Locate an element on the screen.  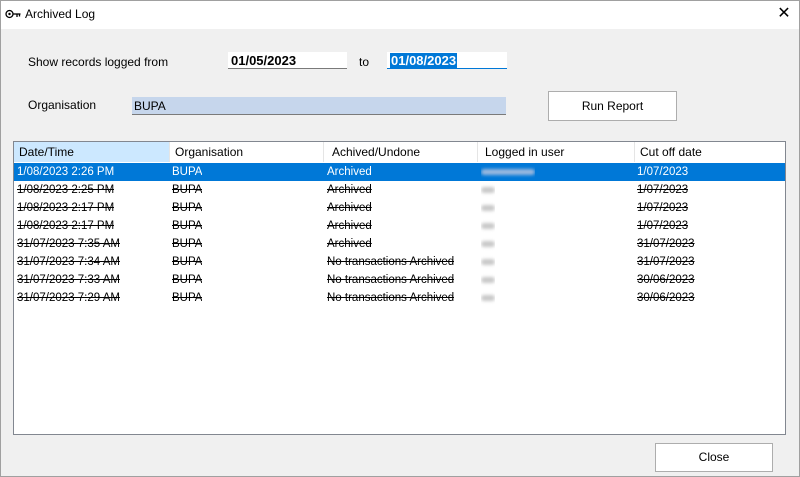
close-button: Close is located at coordinates (714, 457).